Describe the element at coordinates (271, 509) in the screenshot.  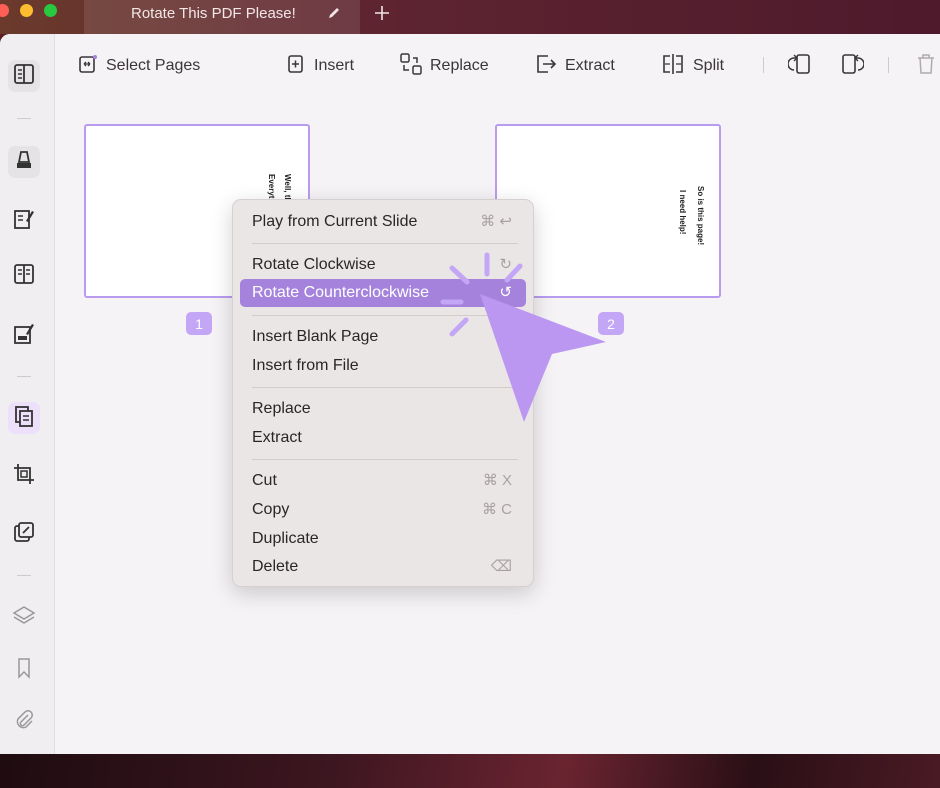
I see `menu-item-label: Copy` at that location.